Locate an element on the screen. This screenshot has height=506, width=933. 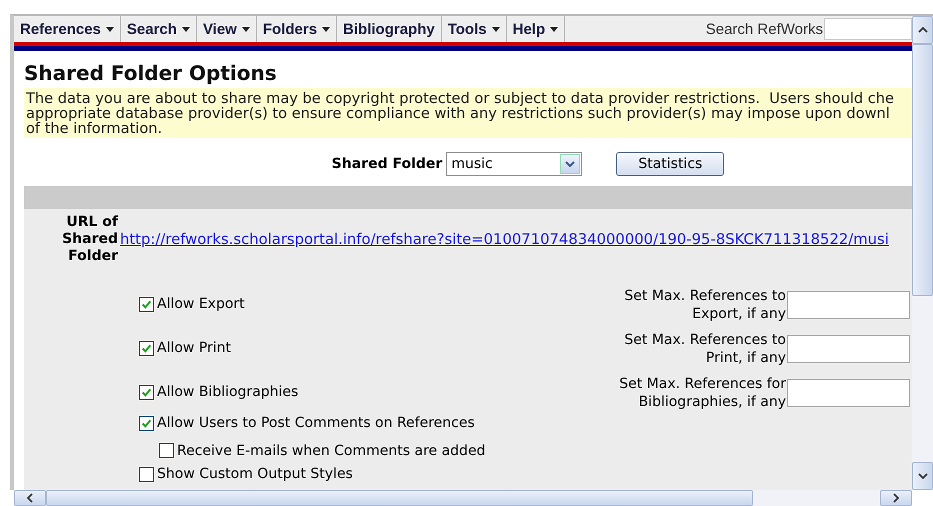
limit-label: Set Max. References for Bibliographies, if any is located at coordinates (702, 393).